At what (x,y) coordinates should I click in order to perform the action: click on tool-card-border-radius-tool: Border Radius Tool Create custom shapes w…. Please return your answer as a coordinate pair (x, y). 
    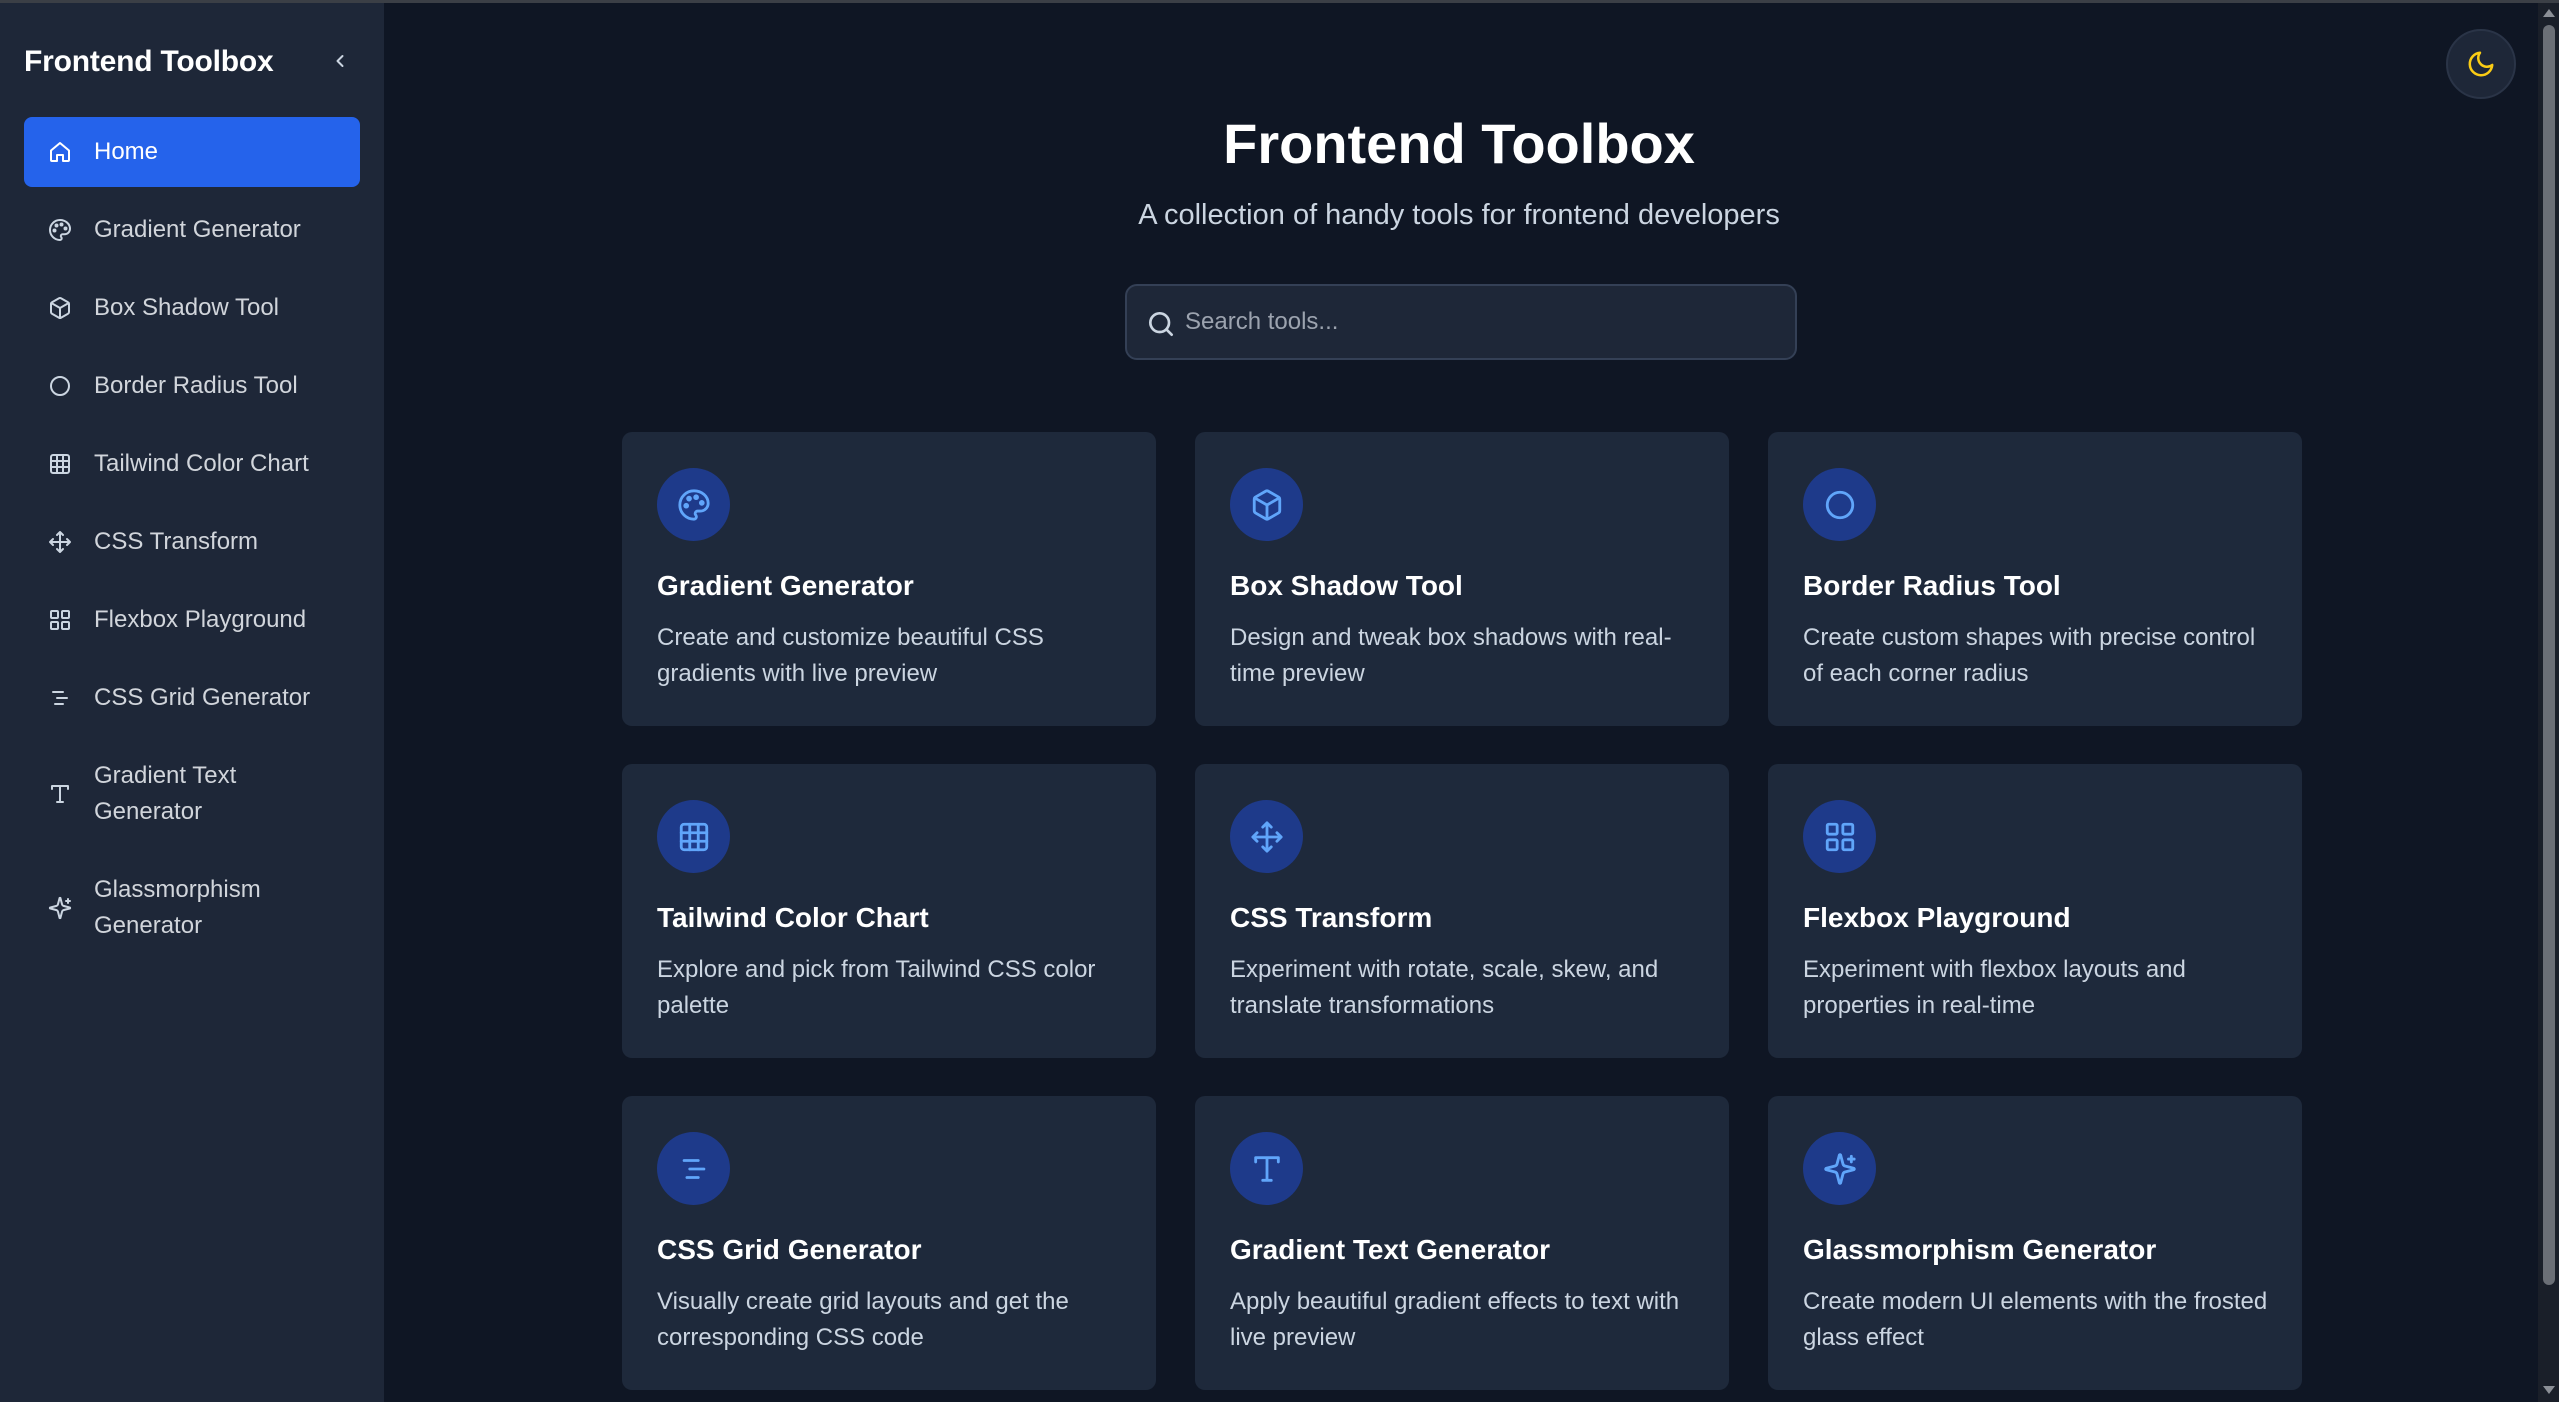
    Looking at the image, I should click on (2035, 579).